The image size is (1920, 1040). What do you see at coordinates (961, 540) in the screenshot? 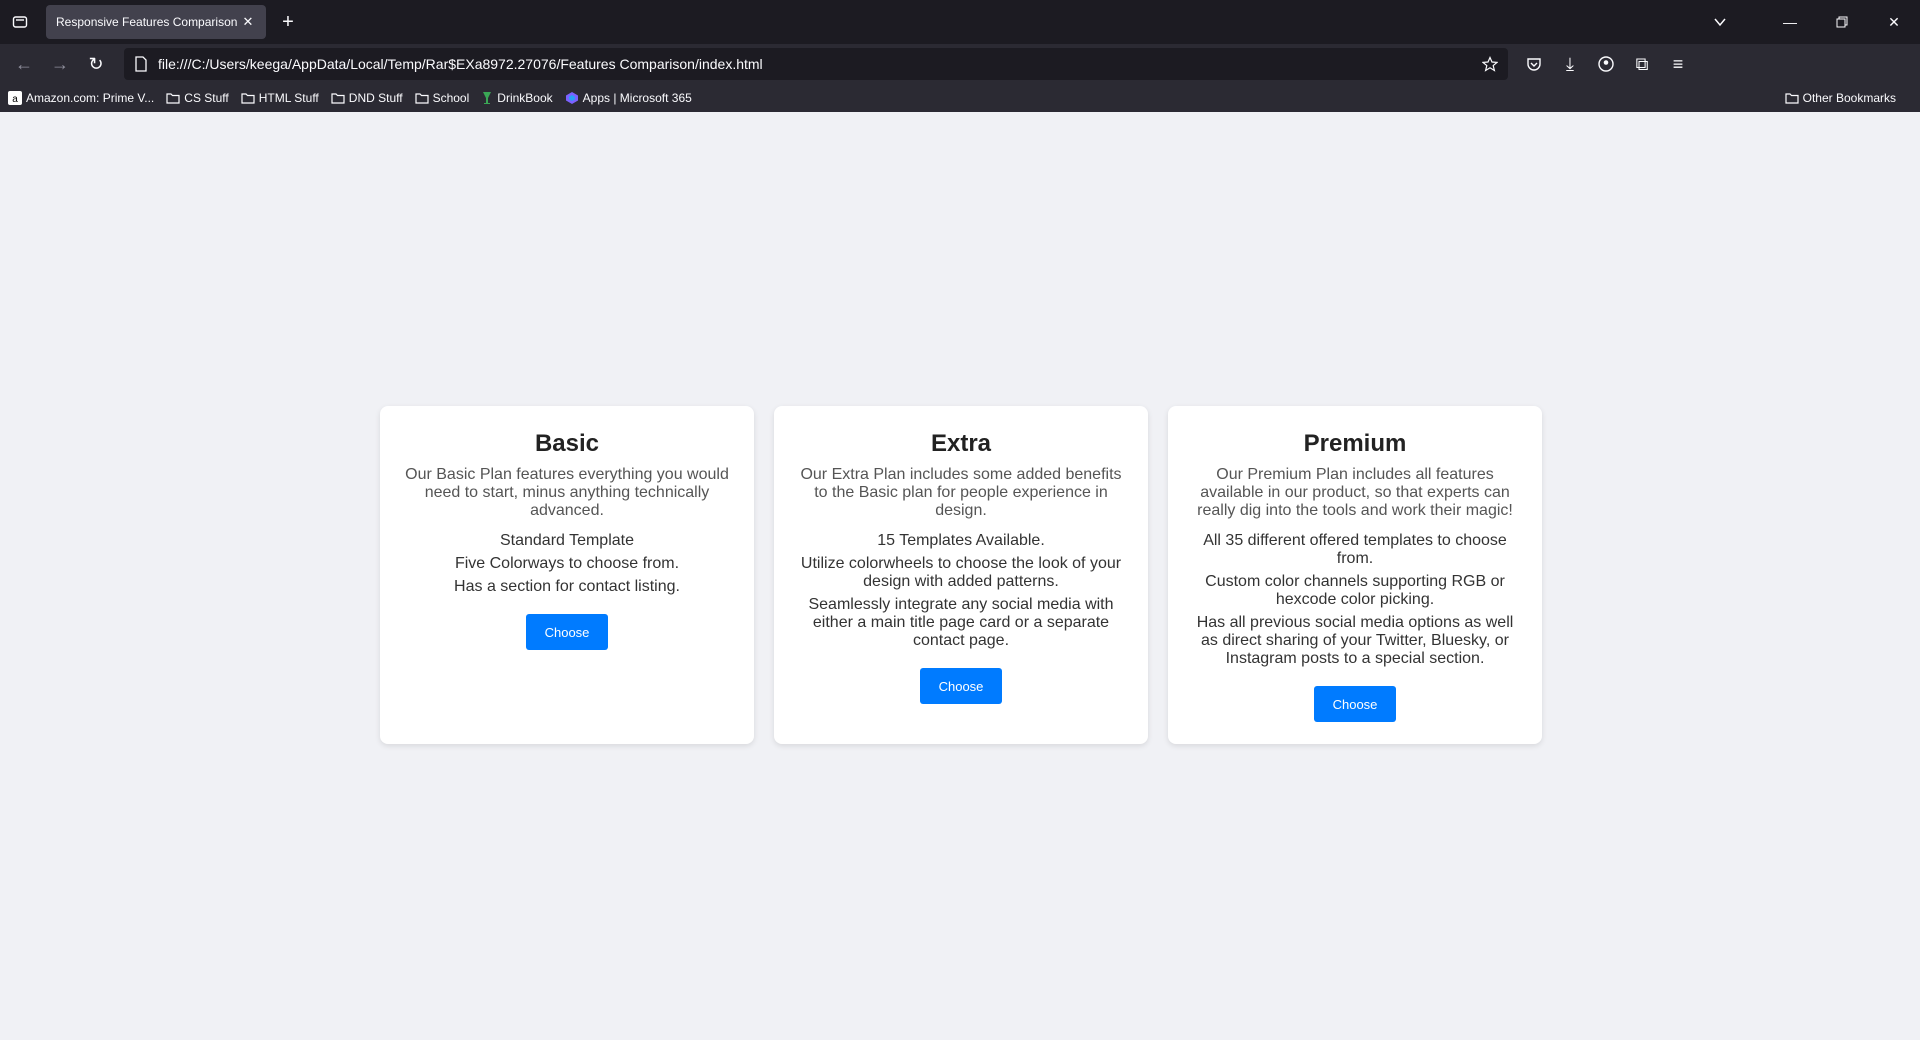
I see `feature-item: 15 Templates Available.` at bounding box center [961, 540].